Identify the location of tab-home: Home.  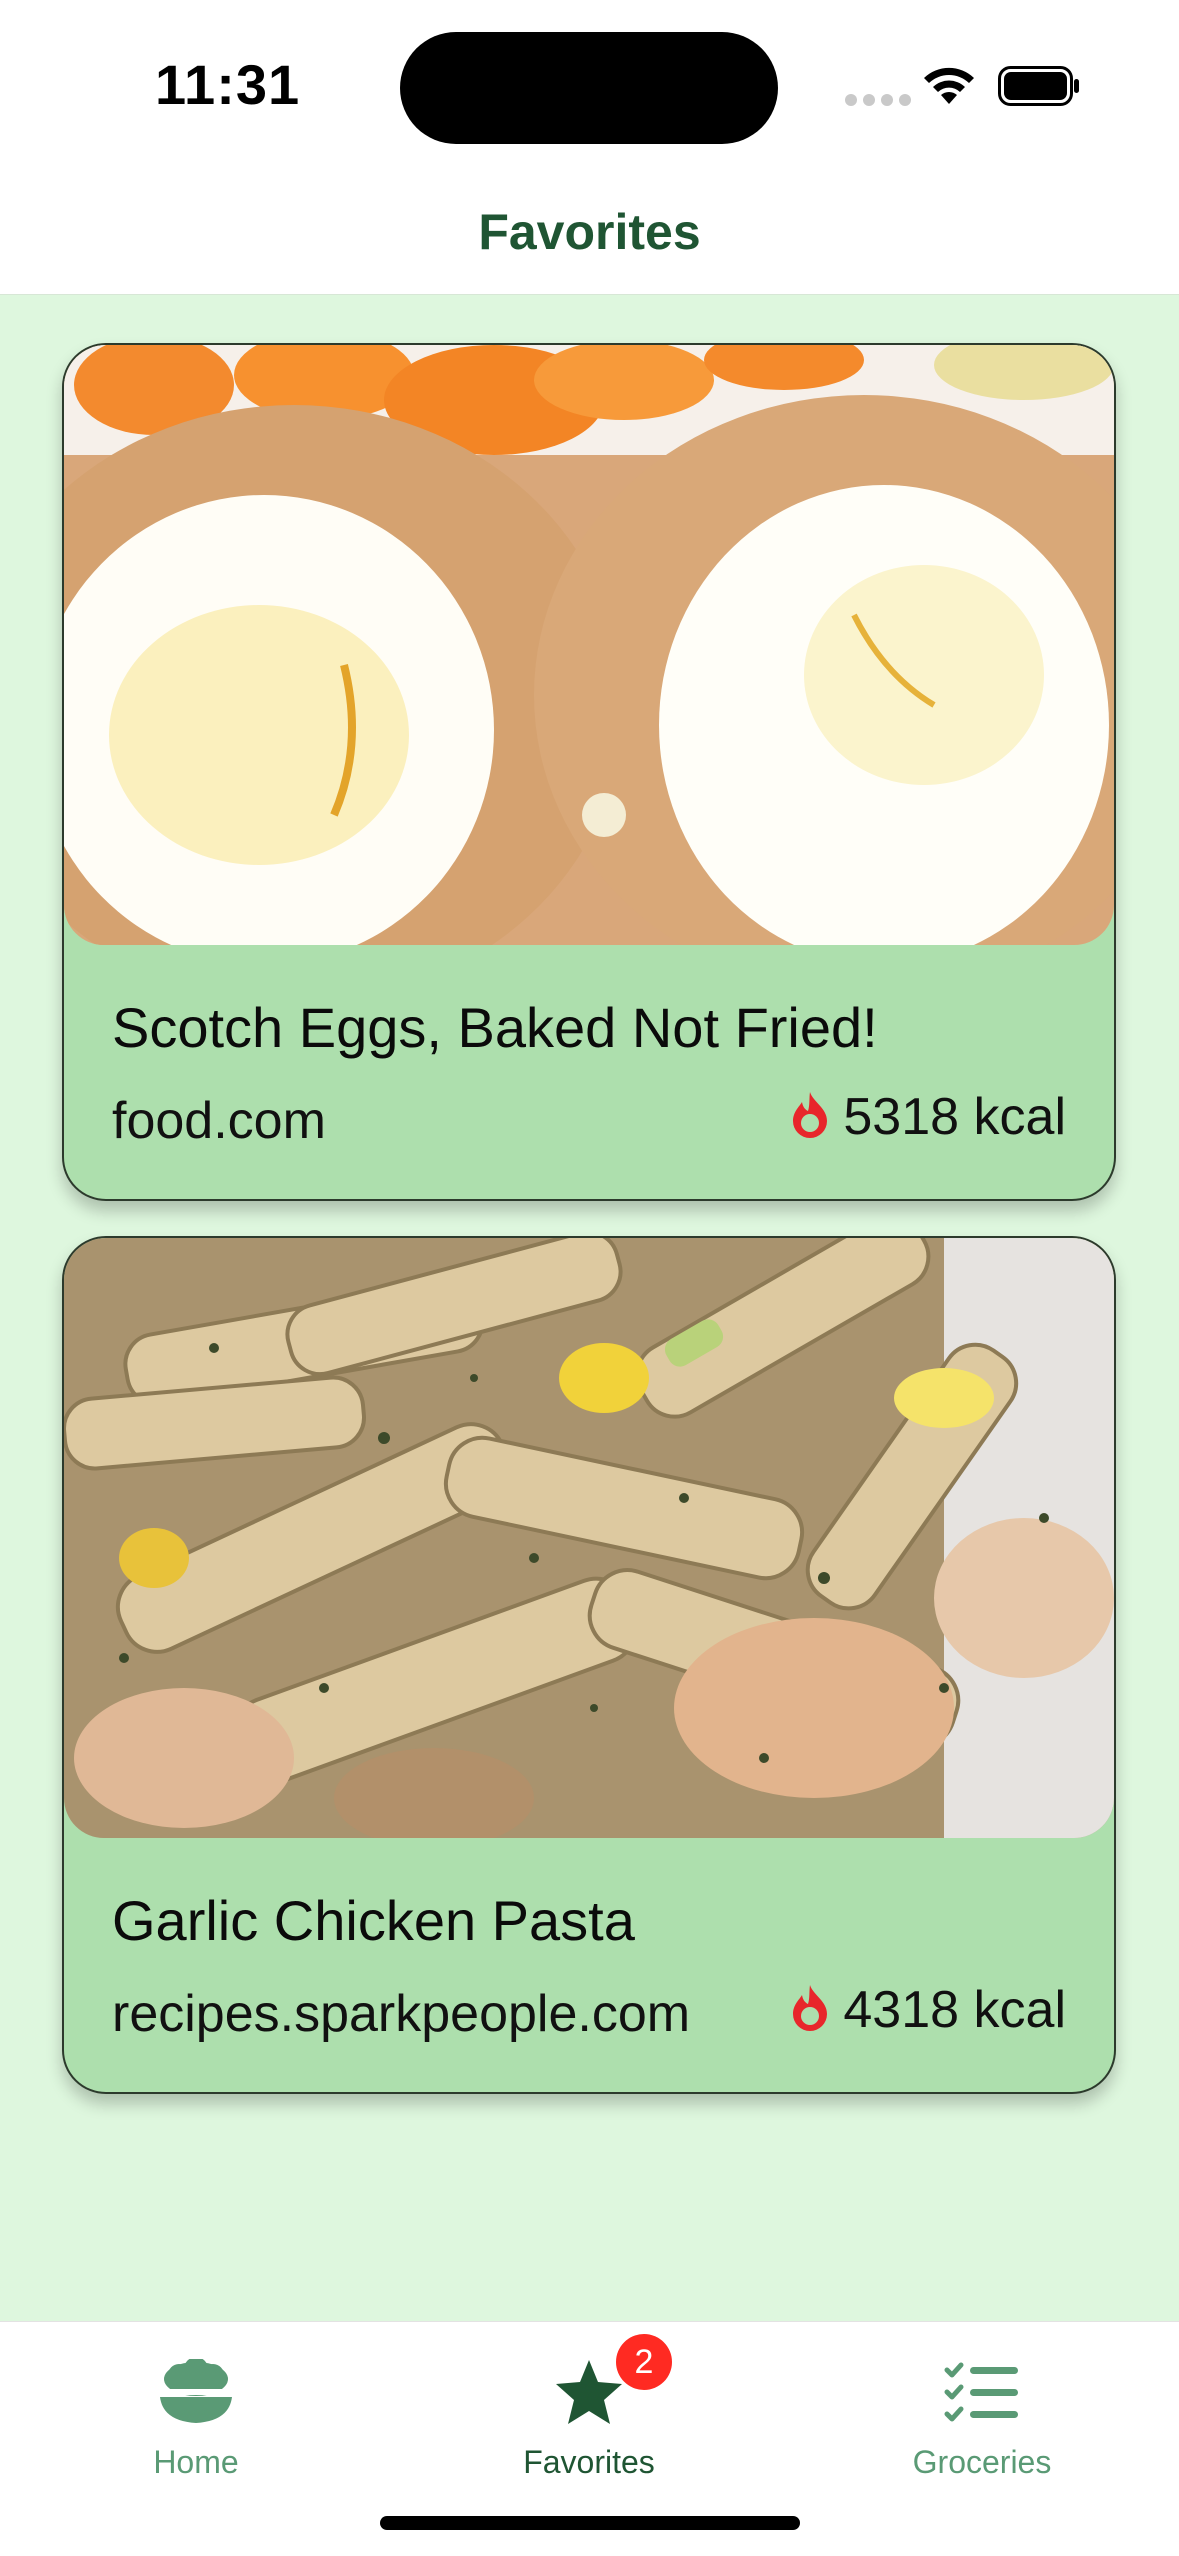
(196, 2416).